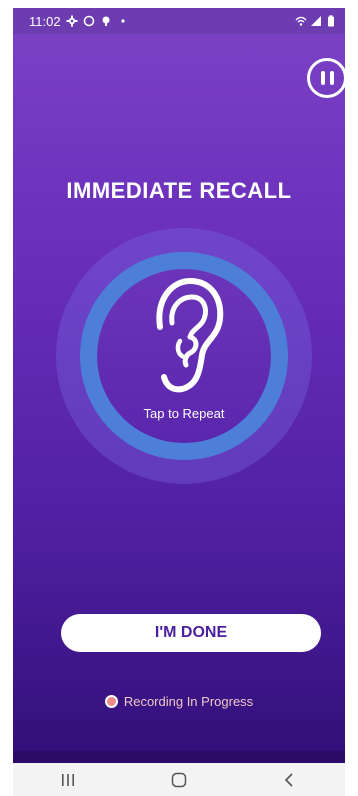  What do you see at coordinates (45, 21) in the screenshot?
I see `status-time: 11:02` at bounding box center [45, 21].